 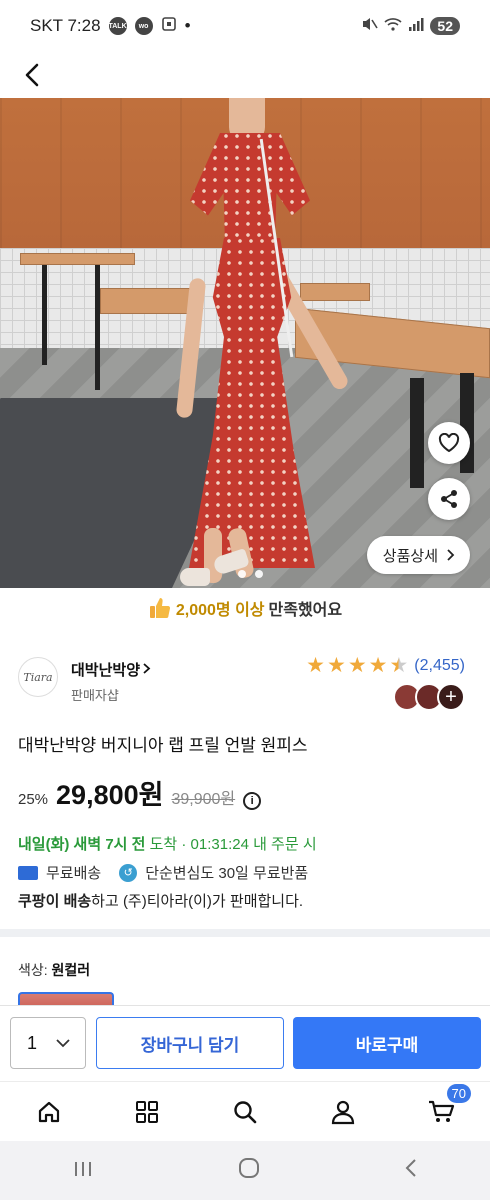 I want to click on back-button, so click(x=33, y=75).